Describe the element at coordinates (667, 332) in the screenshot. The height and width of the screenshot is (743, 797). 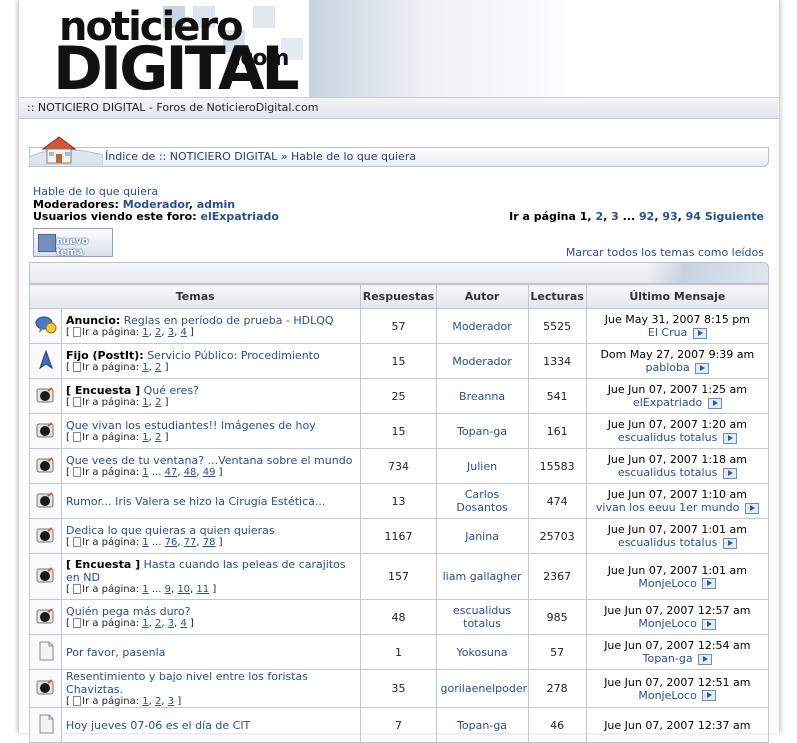
I see `last-post-user-link: El Crua` at that location.